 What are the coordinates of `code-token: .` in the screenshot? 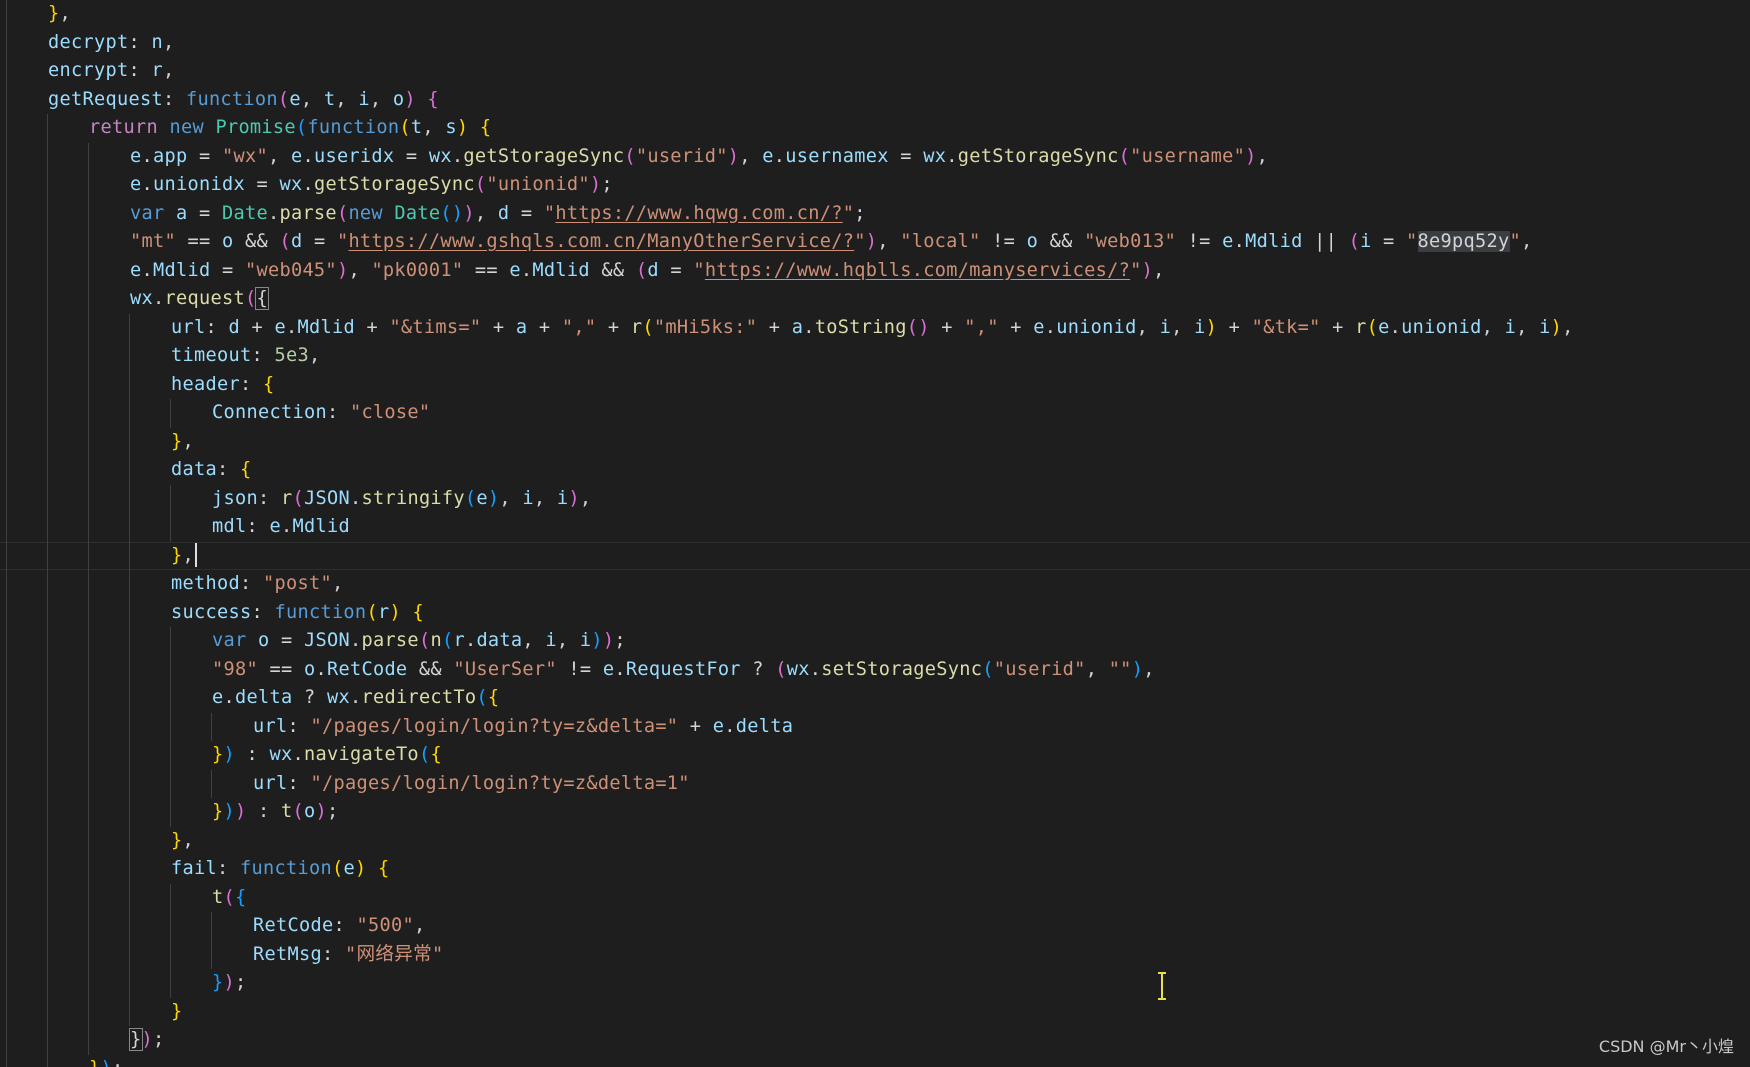 It's located at (457, 156).